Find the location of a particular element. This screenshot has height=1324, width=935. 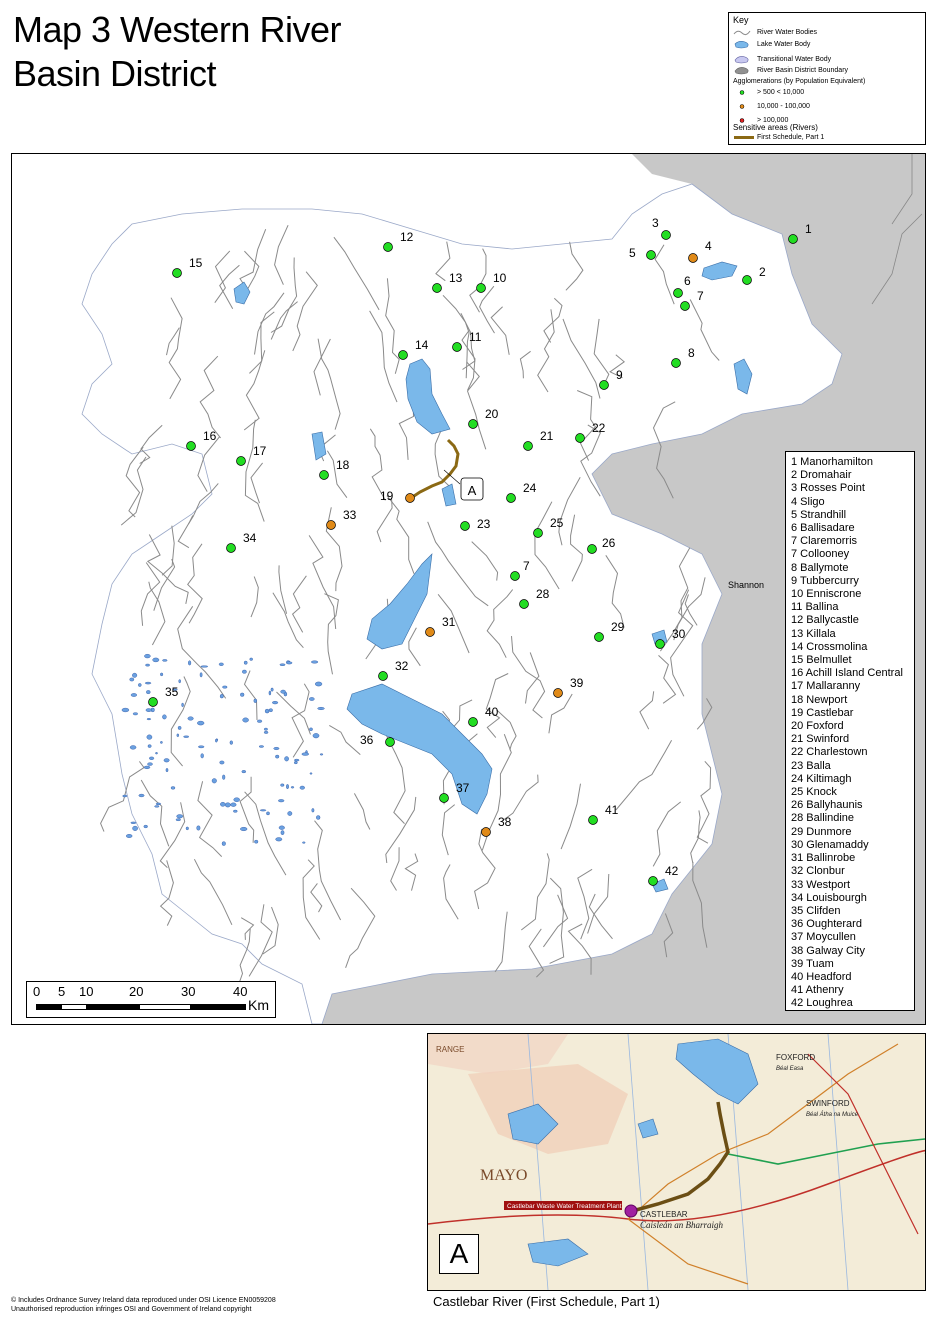

town-number-label: 14 is located at coordinates (422, 345).